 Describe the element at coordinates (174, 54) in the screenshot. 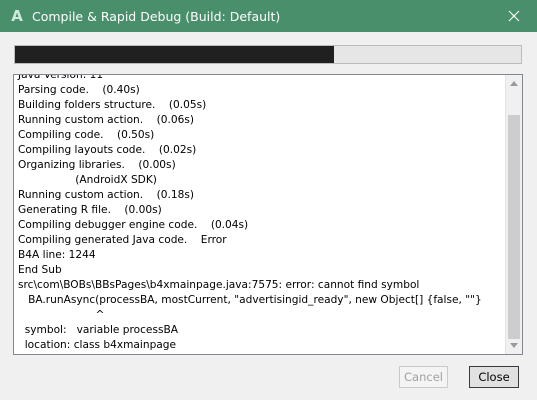

I see `progress-fill` at that location.